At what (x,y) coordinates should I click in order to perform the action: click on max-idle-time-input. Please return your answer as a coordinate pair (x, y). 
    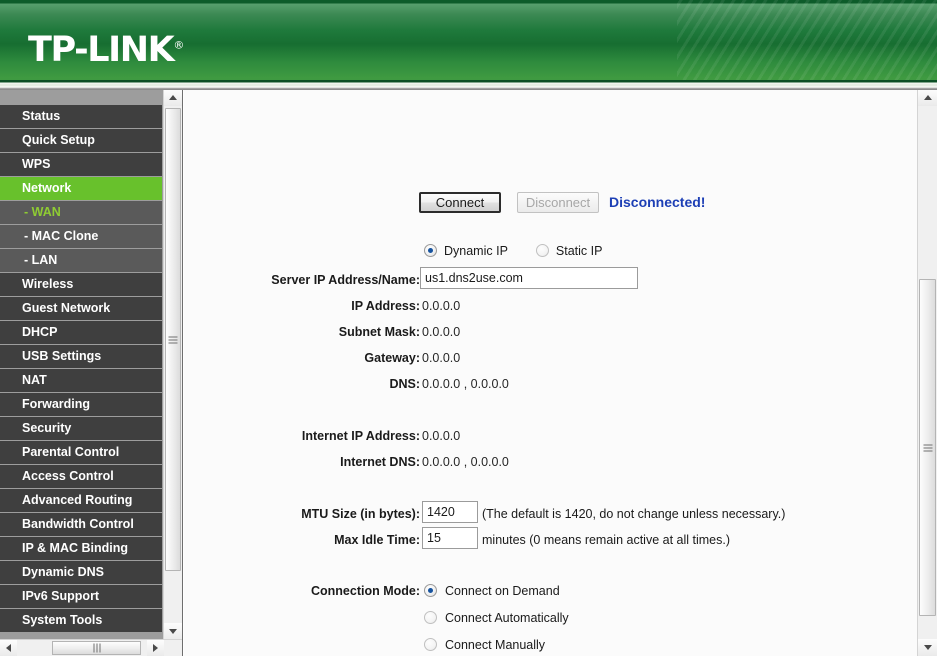
    Looking at the image, I should click on (450, 538).